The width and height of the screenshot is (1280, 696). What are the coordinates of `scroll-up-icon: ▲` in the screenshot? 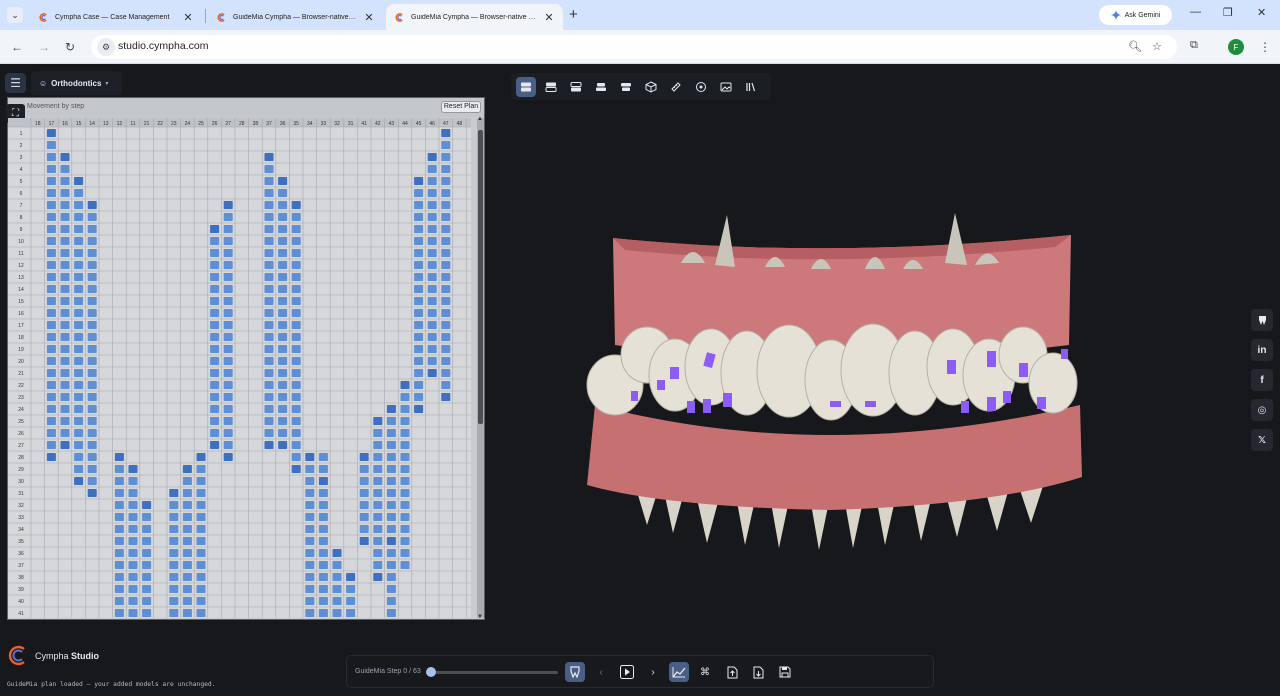 It's located at (480, 119).